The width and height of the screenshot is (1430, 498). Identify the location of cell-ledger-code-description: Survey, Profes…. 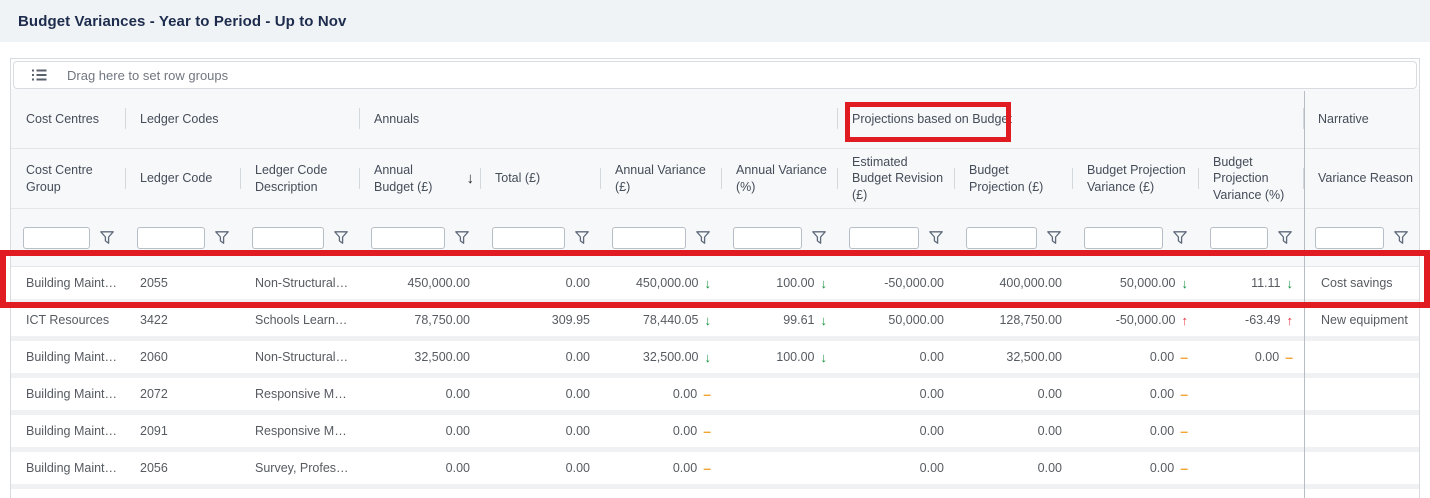
(299, 468).